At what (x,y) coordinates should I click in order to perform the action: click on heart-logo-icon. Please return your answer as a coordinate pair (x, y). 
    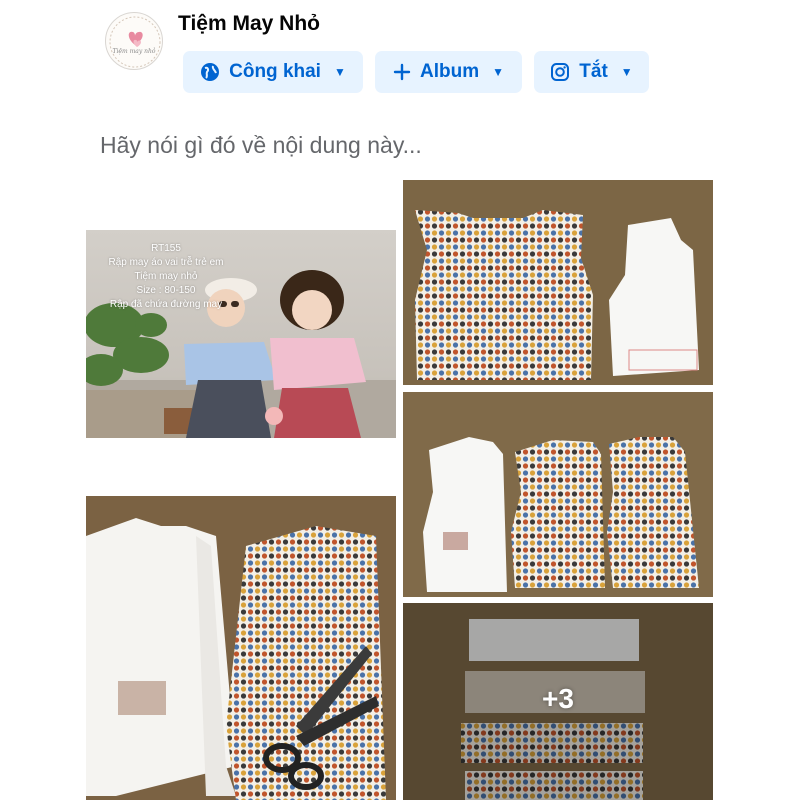
    Looking at the image, I should click on (135, 42).